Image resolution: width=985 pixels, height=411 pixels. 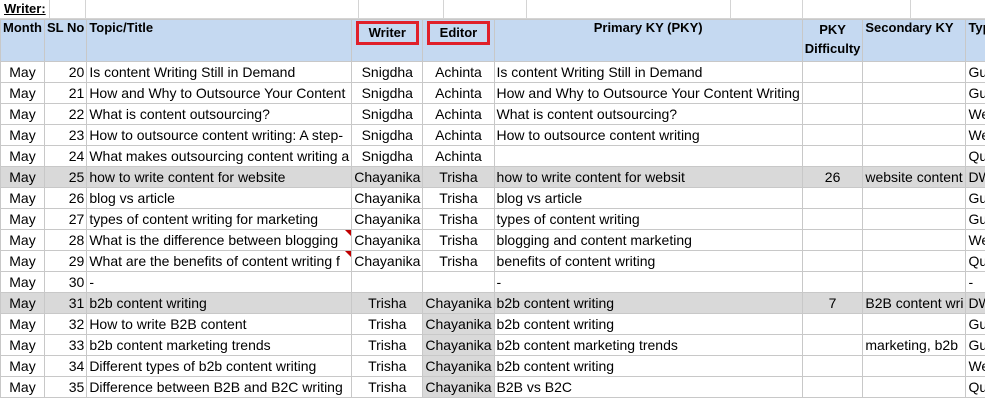 What do you see at coordinates (65, 219) in the screenshot?
I see `cell-sl-no: 27` at bounding box center [65, 219].